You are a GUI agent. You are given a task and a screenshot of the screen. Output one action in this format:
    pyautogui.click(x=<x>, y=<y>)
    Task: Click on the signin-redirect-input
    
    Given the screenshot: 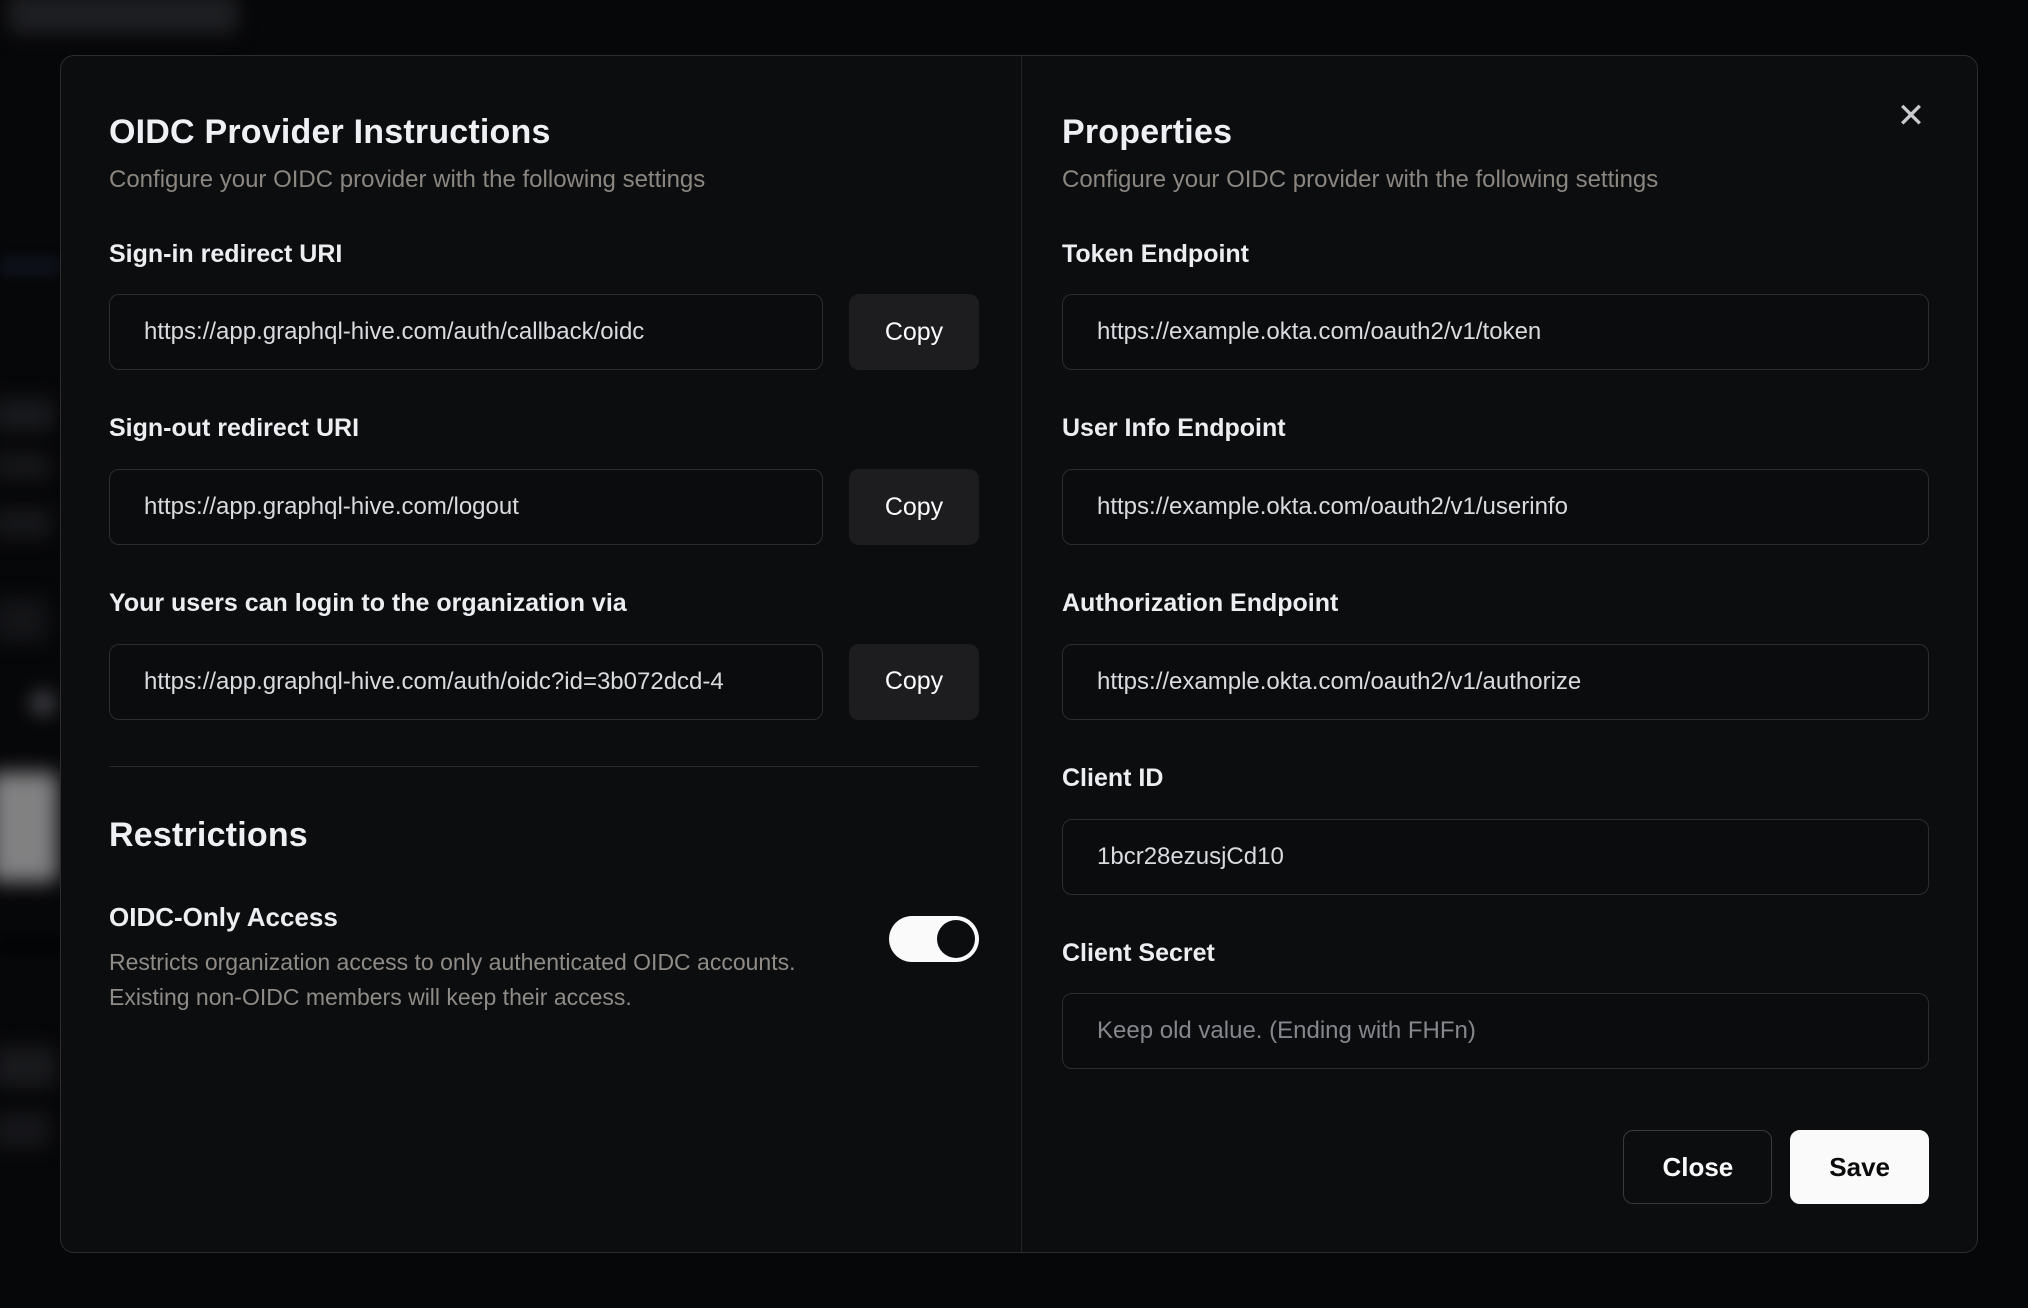 What is the action you would take?
    pyautogui.click(x=466, y=332)
    